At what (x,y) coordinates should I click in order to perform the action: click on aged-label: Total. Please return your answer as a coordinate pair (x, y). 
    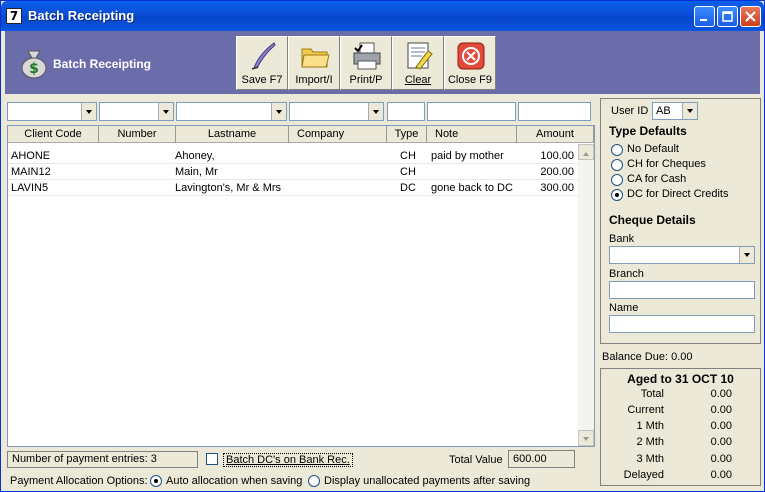
    Looking at the image, I should click on (652, 394).